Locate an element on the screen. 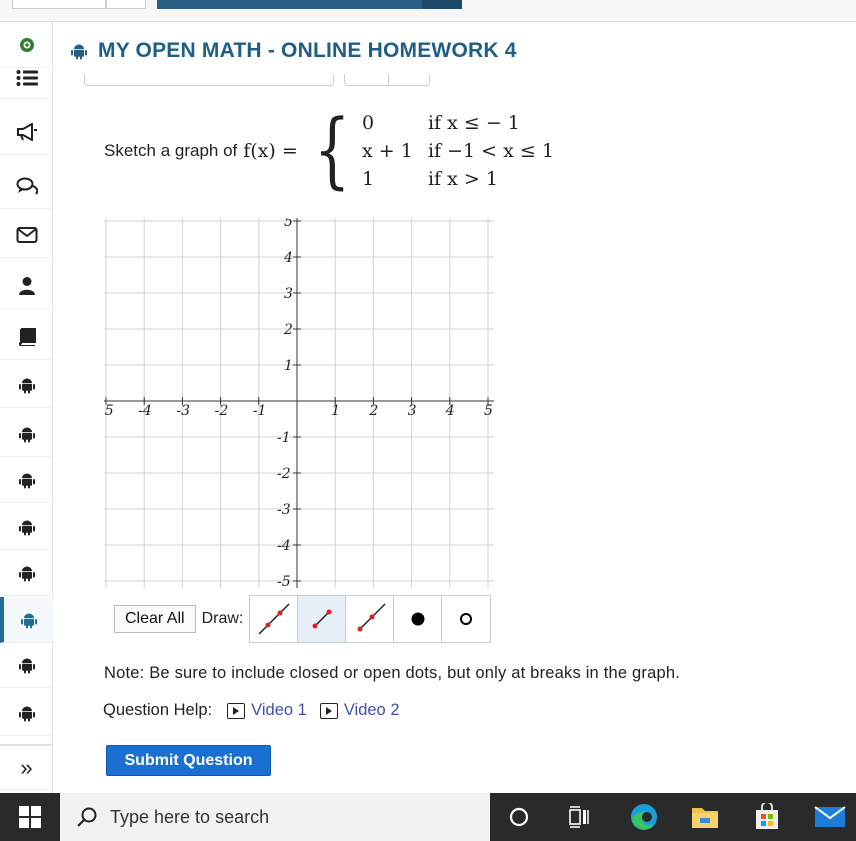 This screenshot has height=841, width=856. case-value: x + 1 is located at coordinates (387, 151).